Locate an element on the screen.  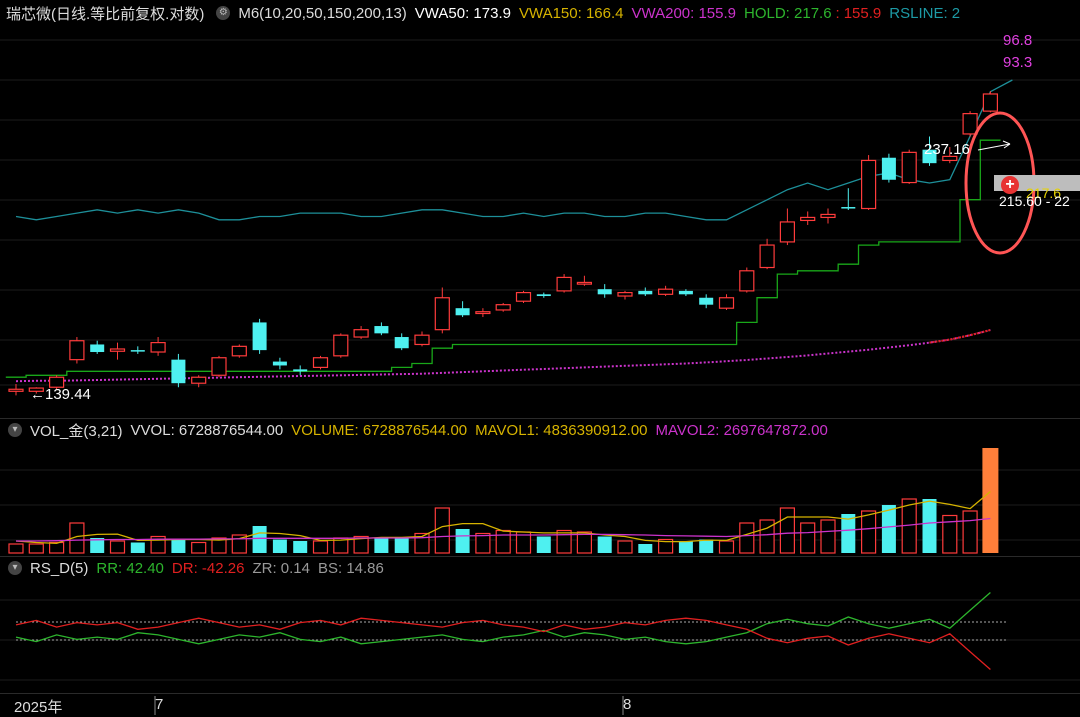
crosshair-range-label: 215.60 - 22 is located at coordinates (1034, 201).